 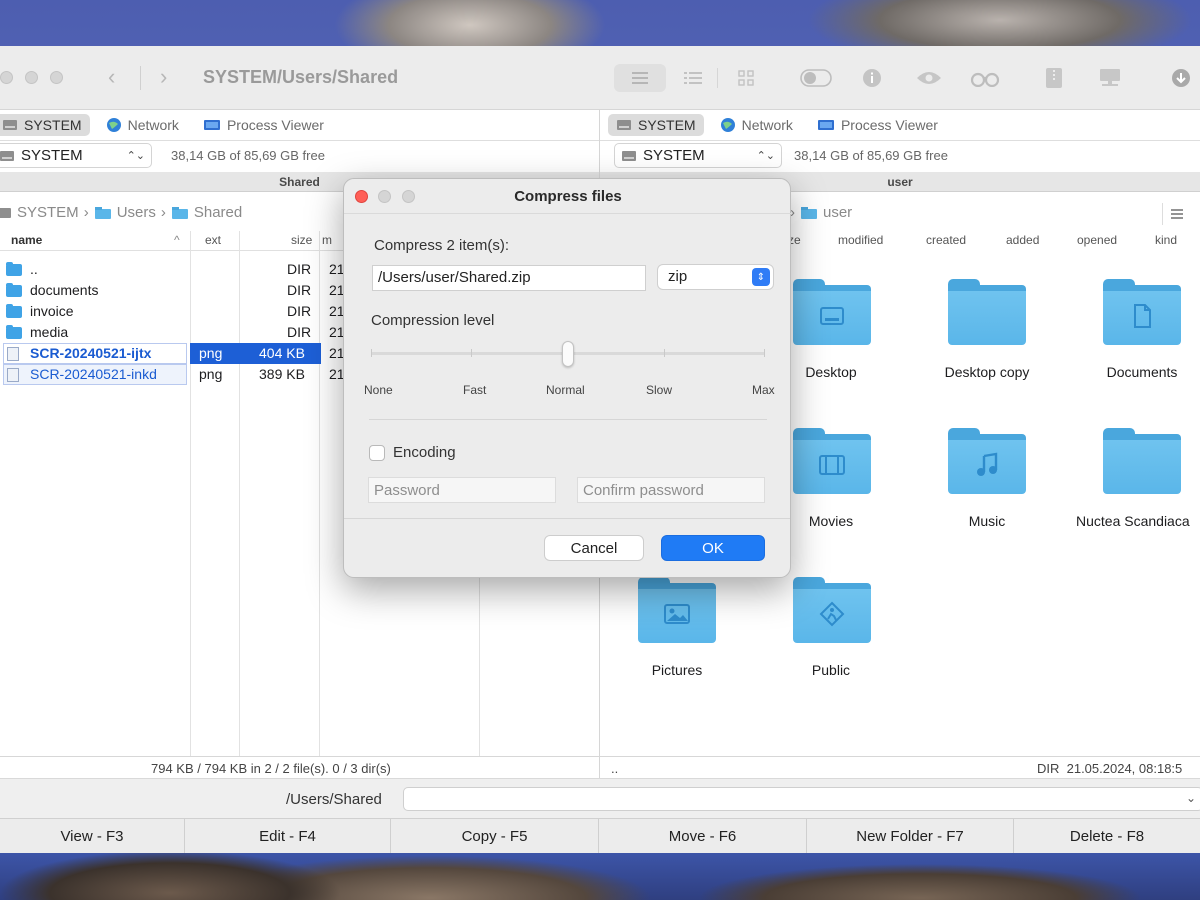 I want to click on dialog-divider, so click(x=568, y=419).